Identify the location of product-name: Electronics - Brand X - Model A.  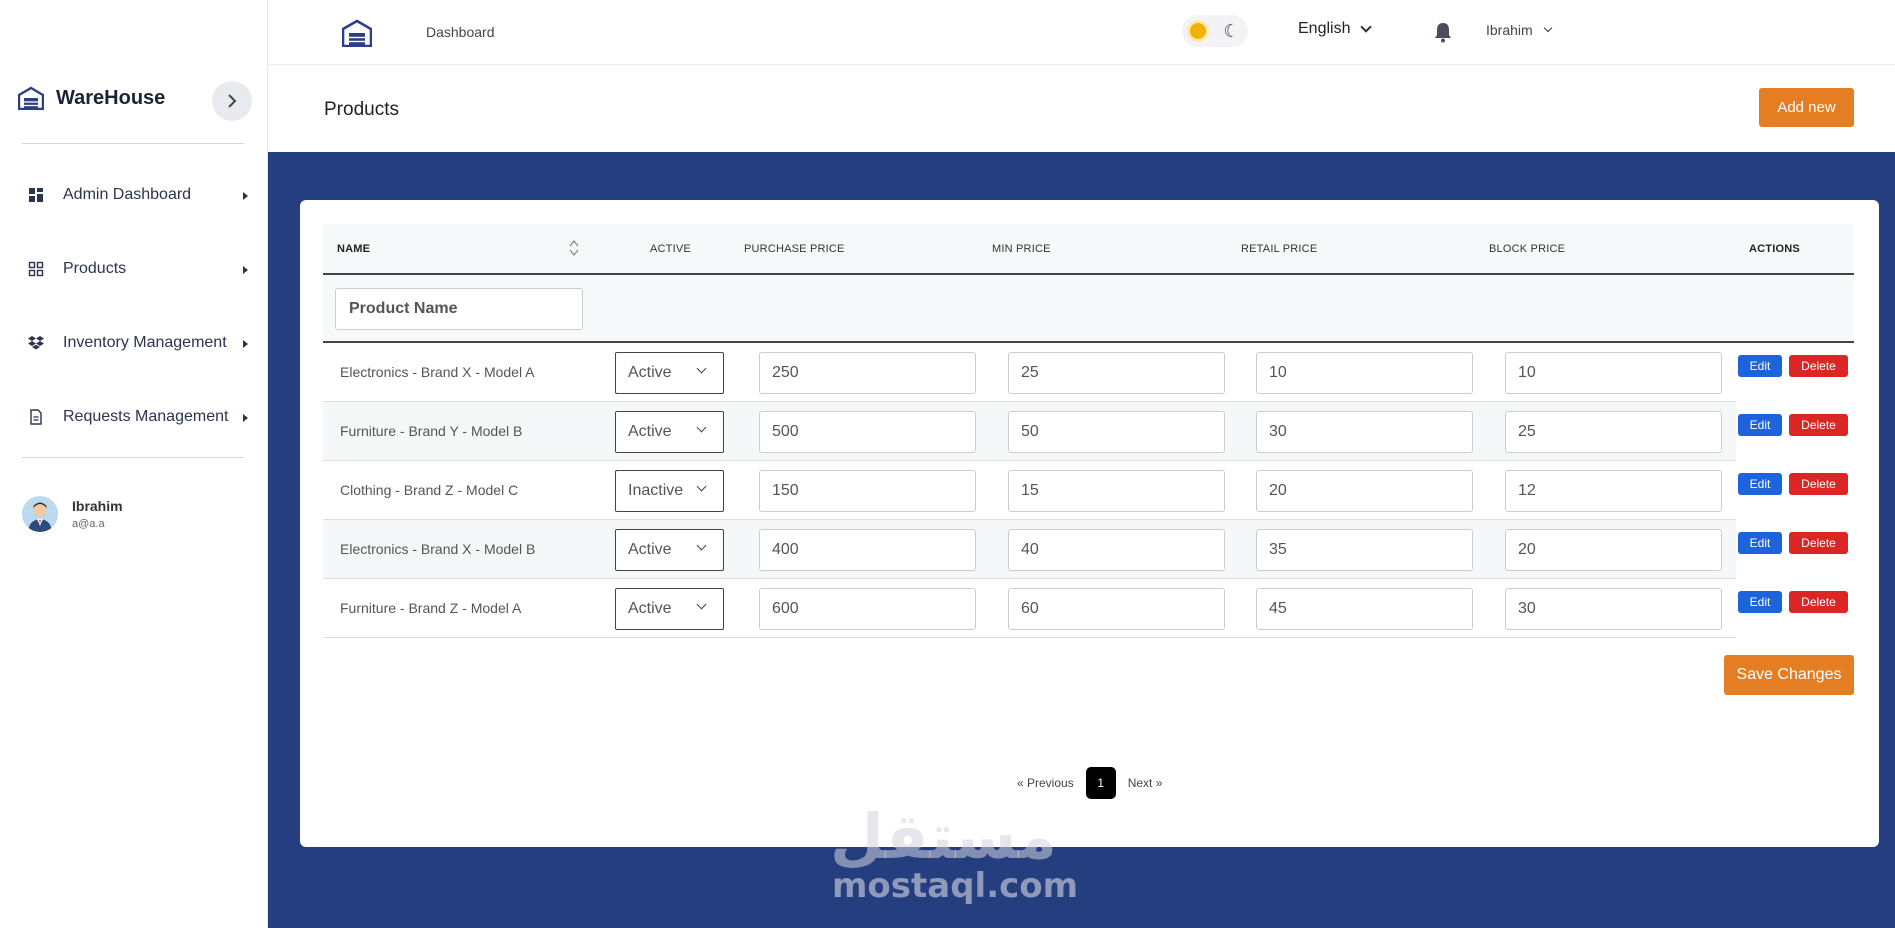
(437, 372).